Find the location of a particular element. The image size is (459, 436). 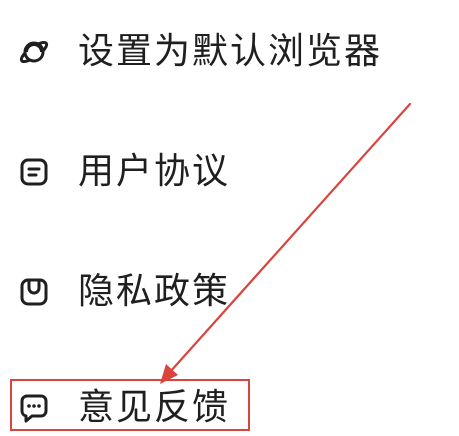

feedback-chat-icon is located at coordinates (34, 408).